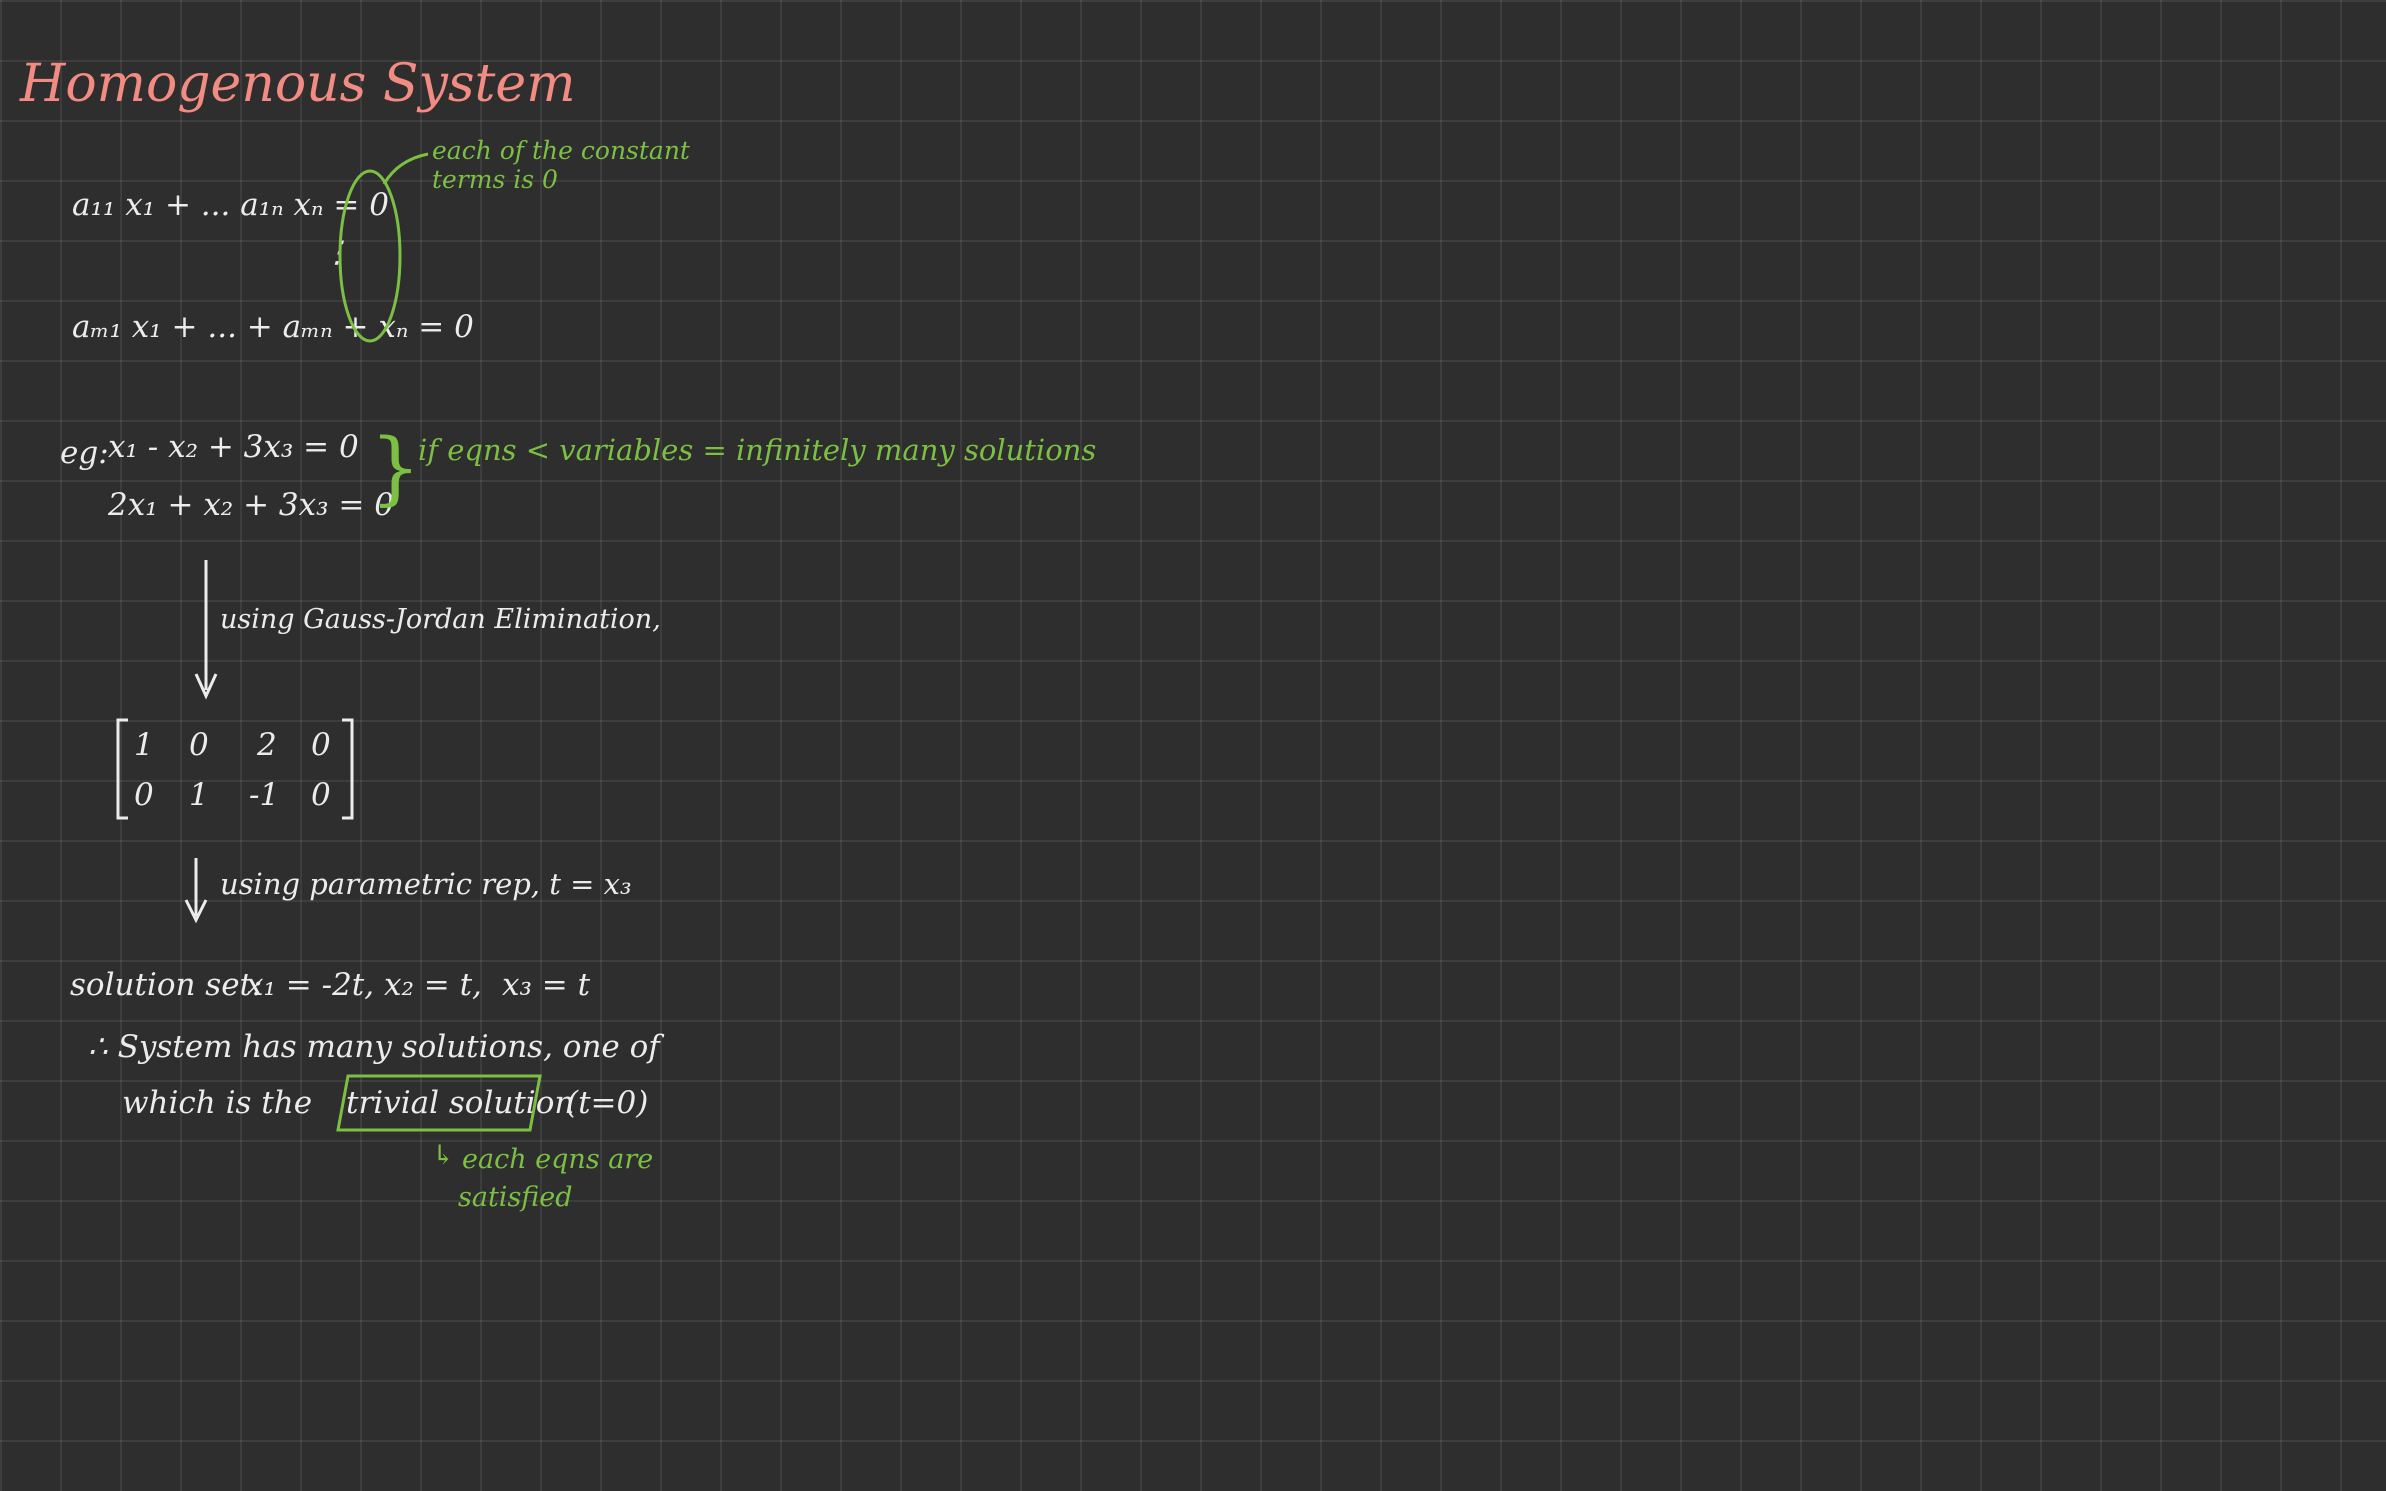 This screenshot has height=1491, width=2386. Describe the element at coordinates (264, 795) in the screenshot. I see `matrix-cell: -1` at that location.